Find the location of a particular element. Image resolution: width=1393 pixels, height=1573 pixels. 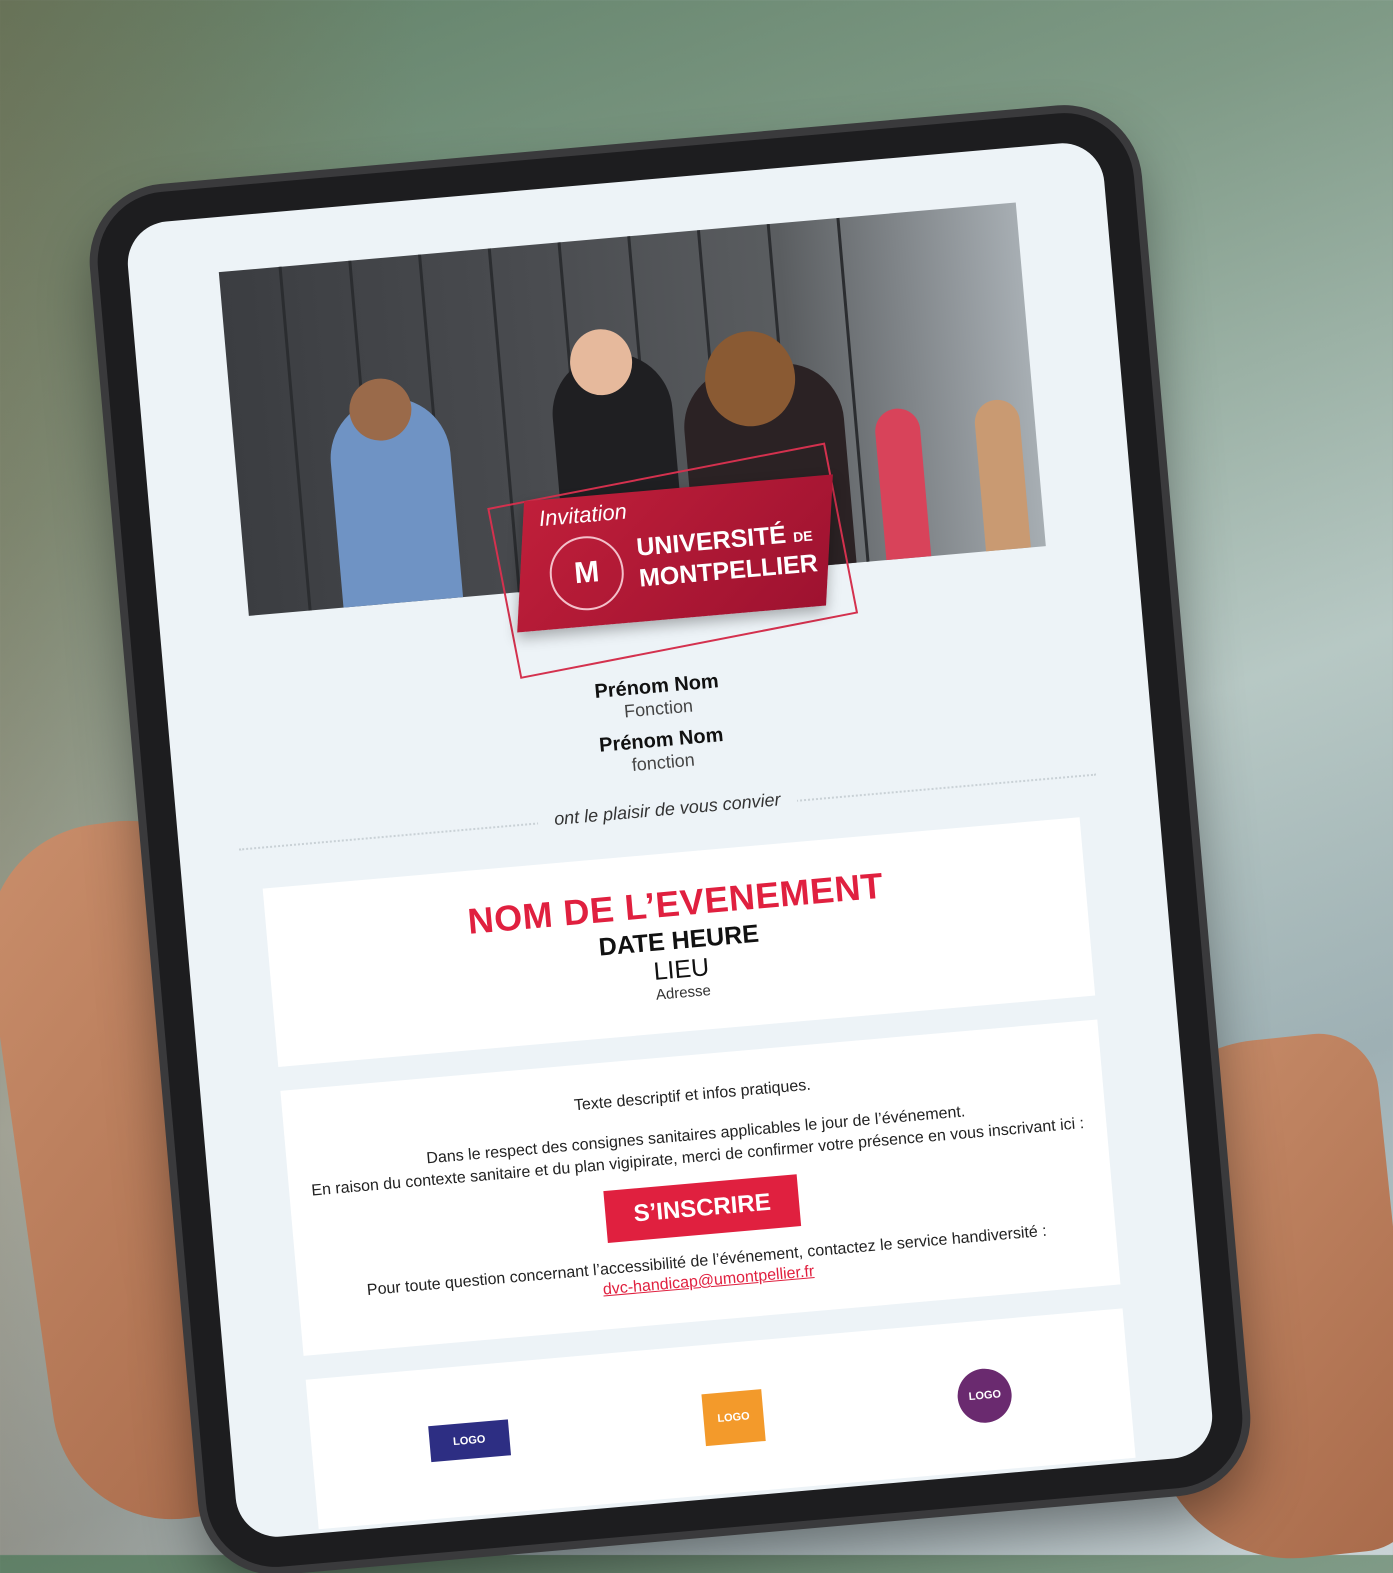

invitation-label: Invitation is located at coordinates (582, 515).